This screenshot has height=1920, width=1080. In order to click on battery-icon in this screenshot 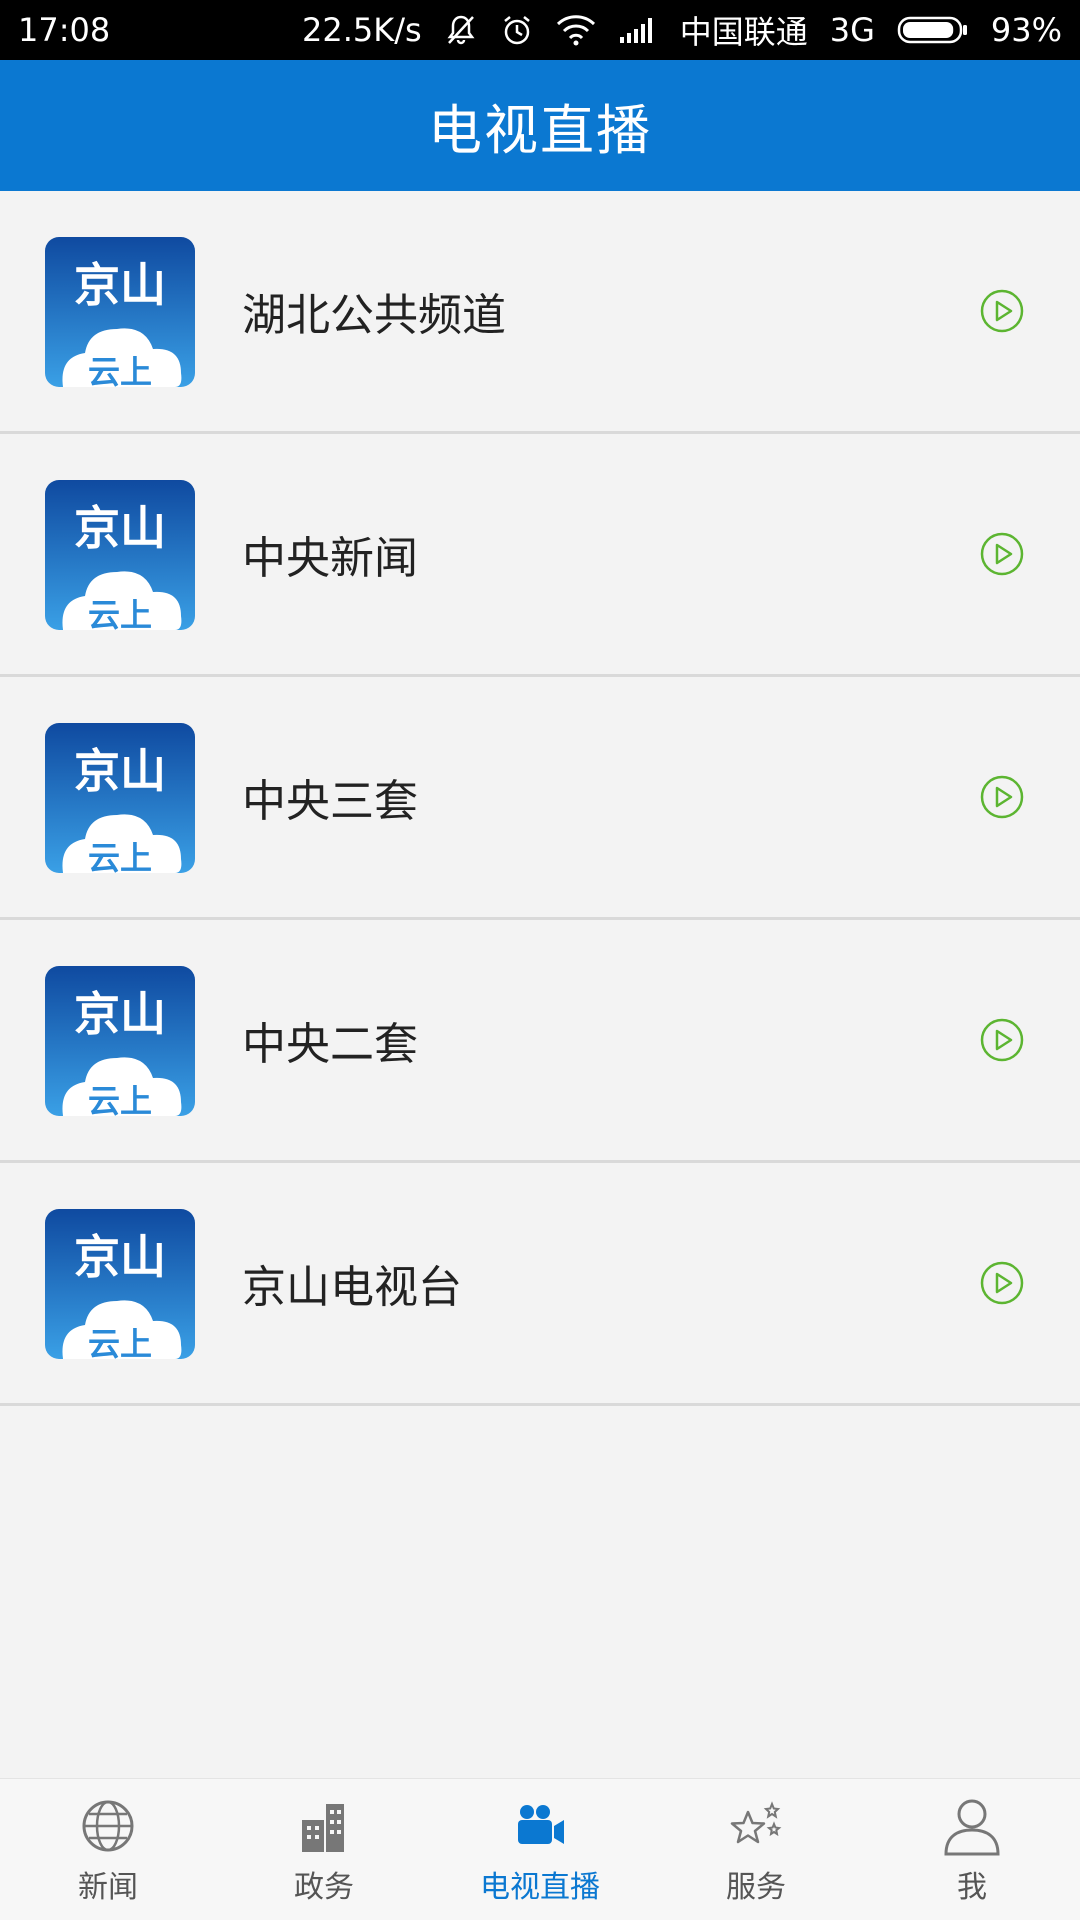, I will do `click(933, 30)`.